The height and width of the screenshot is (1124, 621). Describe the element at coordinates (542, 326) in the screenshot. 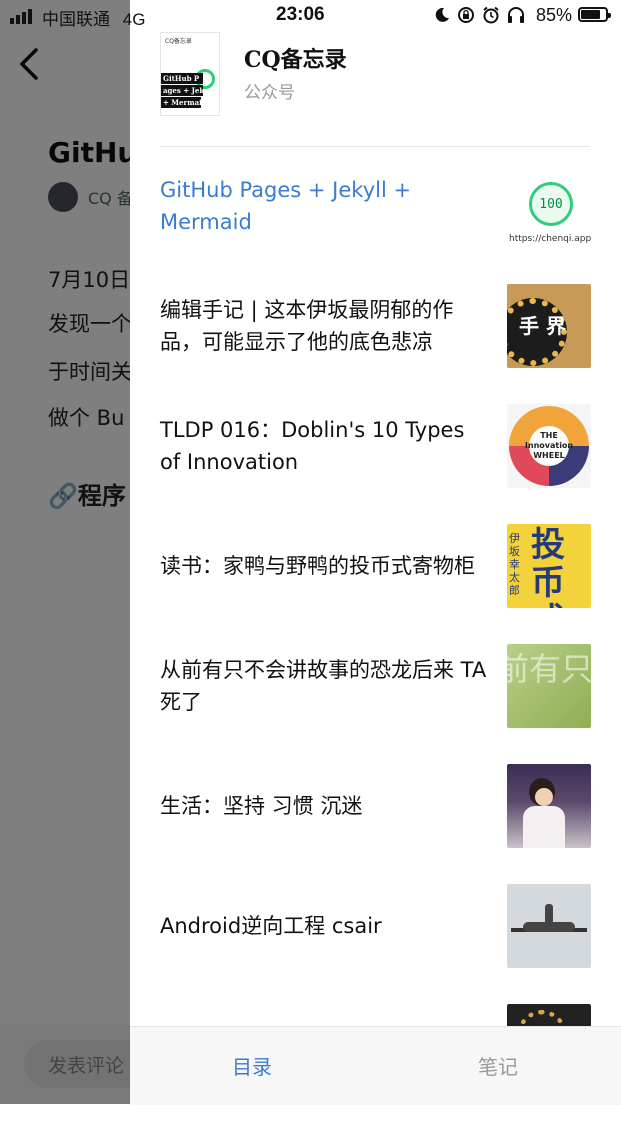

I see `thumb-text: 手 界` at that location.